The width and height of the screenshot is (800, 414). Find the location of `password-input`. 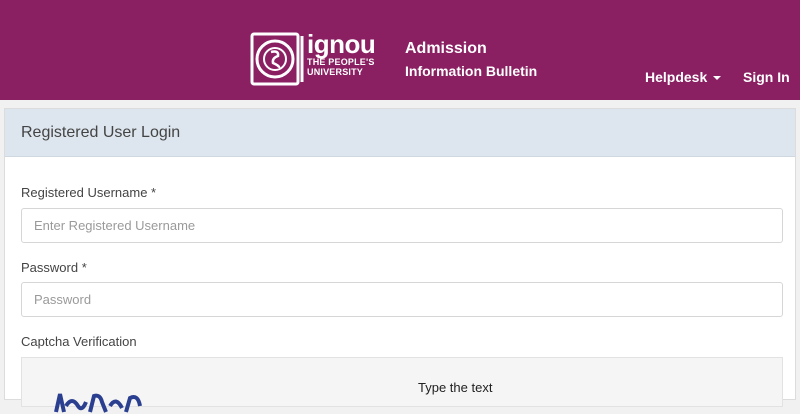

password-input is located at coordinates (402, 299).